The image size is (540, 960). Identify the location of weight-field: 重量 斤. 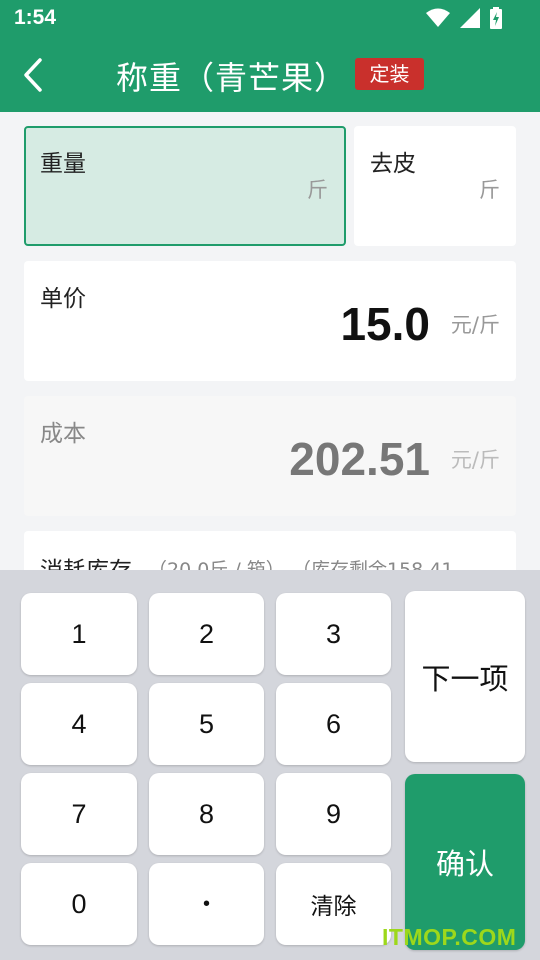
(185, 186).